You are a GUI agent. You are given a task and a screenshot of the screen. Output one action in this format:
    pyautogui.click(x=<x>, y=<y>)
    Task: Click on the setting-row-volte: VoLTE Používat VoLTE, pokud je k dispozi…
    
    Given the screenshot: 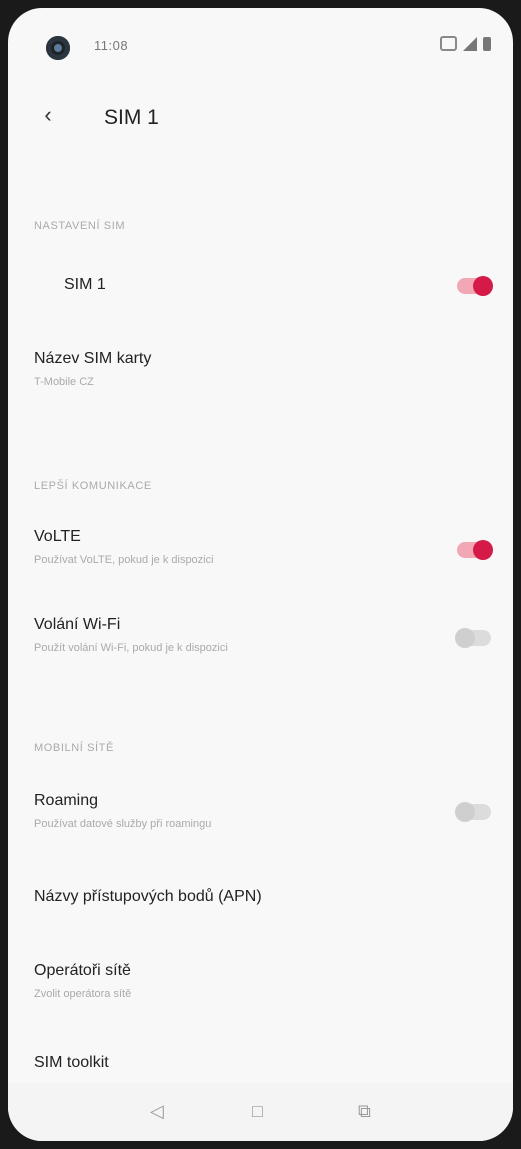 What is the action you would take?
    pyautogui.click(x=260, y=549)
    